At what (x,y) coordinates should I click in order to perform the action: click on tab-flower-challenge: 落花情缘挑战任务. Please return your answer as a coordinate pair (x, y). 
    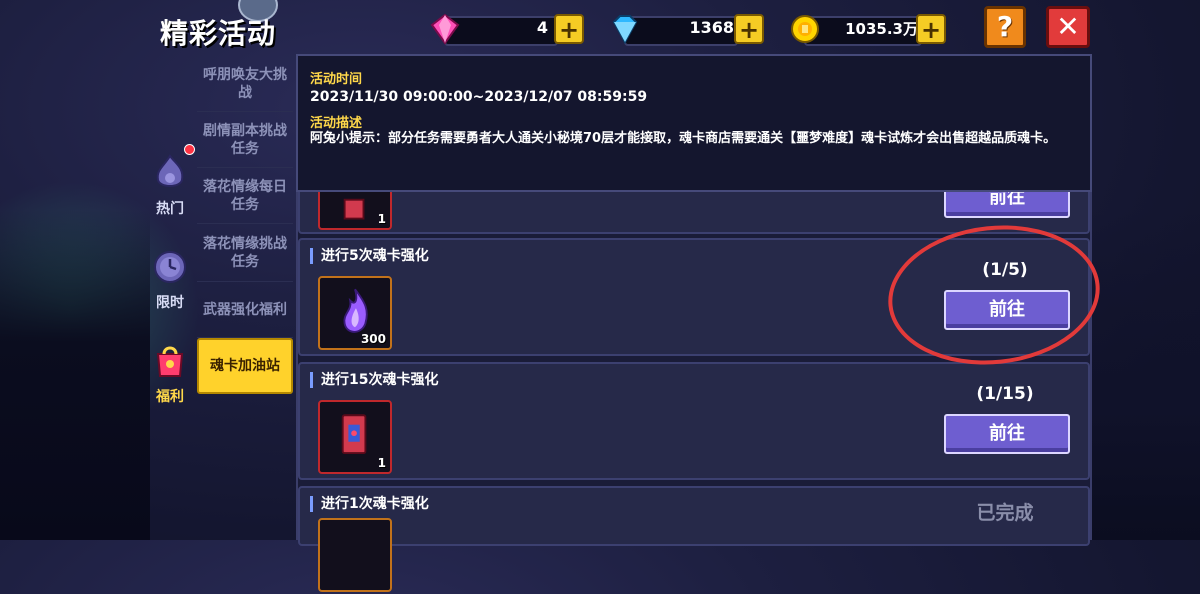
    Looking at the image, I should click on (245, 253).